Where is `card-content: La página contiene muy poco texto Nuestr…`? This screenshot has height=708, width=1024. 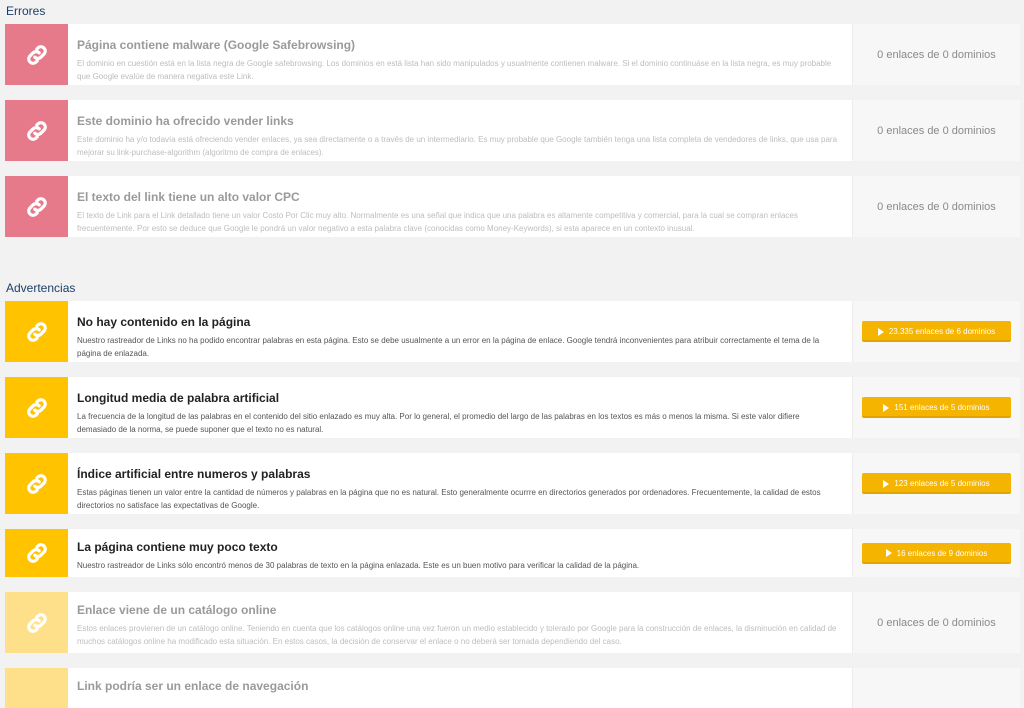 card-content: La página contiene muy poco texto Nuestr… is located at coordinates (460, 553).